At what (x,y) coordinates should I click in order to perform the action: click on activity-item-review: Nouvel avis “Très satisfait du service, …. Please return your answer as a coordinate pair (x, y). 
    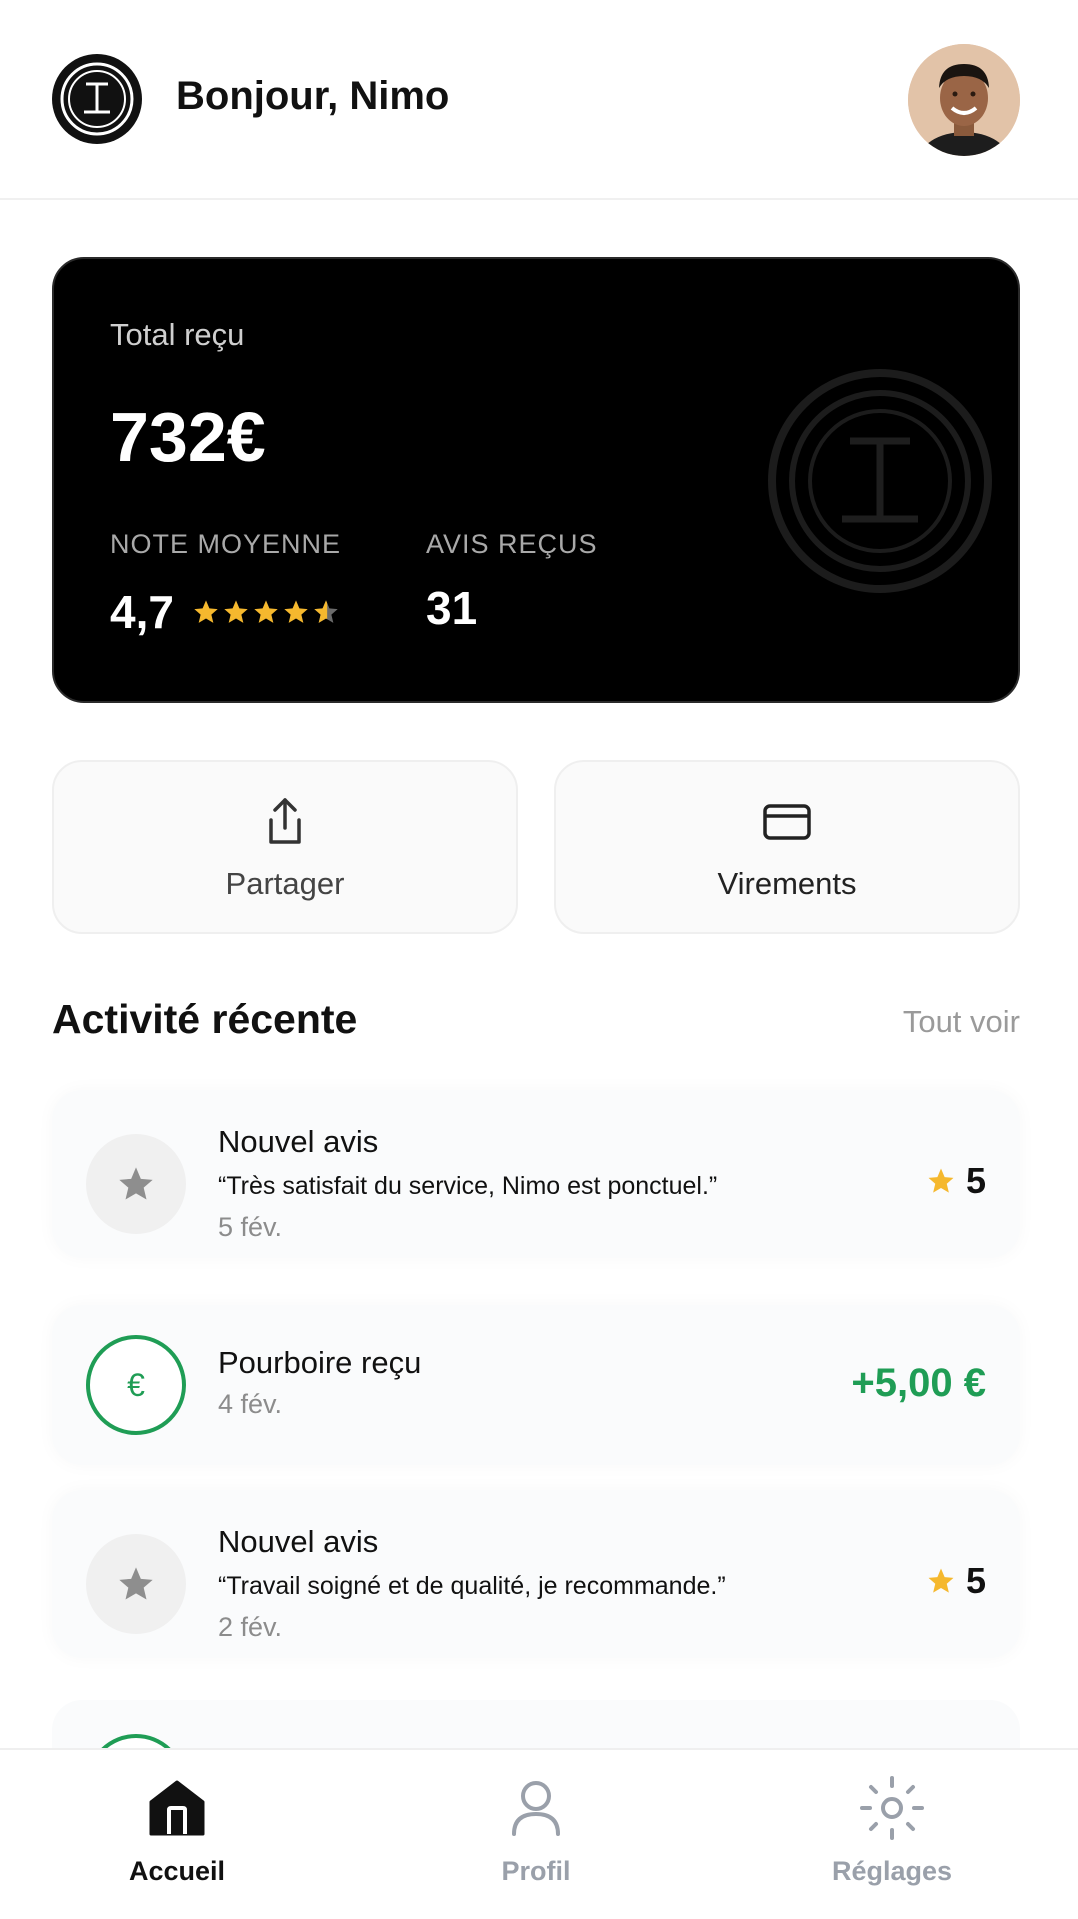
    Looking at the image, I should click on (536, 1174).